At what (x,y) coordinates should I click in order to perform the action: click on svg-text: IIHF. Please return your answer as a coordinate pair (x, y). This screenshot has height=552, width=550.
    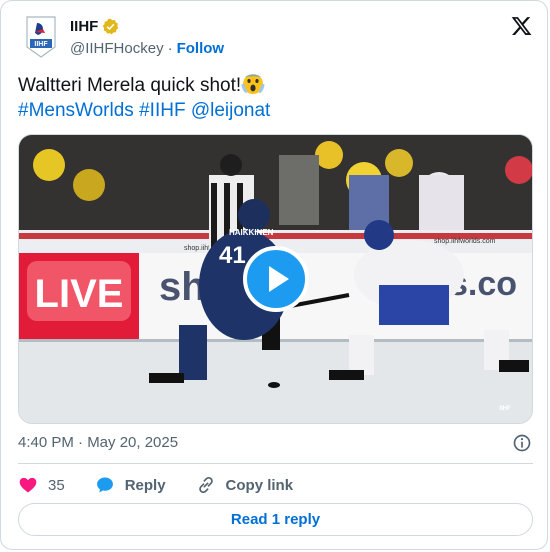
    Looking at the image, I should click on (41, 44).